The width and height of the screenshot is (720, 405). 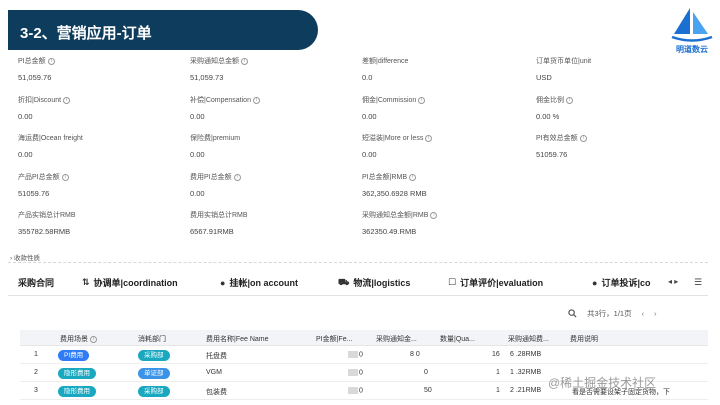 I want to click on tab-label: 物流|logistics, so click(x=382, y=283).